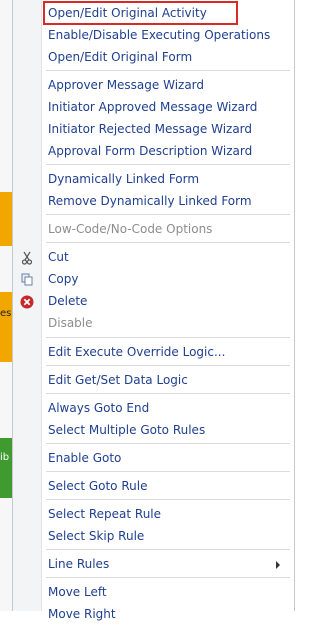 This screenshot has width=320, height=625. I want to click on menu-item-label: Disable, so click(70, 323).